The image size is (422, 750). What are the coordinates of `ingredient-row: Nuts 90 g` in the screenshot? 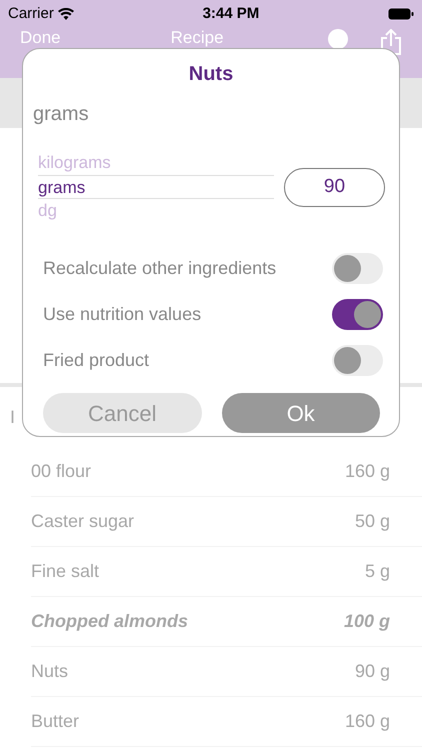 It's located at (226, 672).